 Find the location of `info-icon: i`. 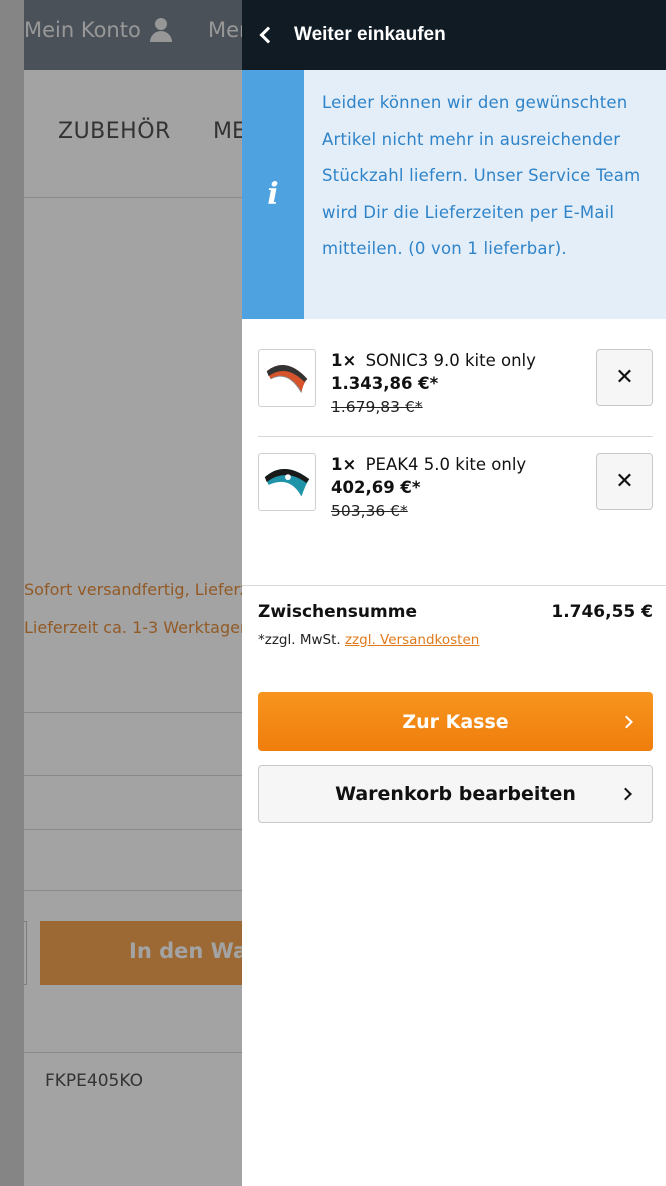

info-icon: i is located at coordinates (273, 194).